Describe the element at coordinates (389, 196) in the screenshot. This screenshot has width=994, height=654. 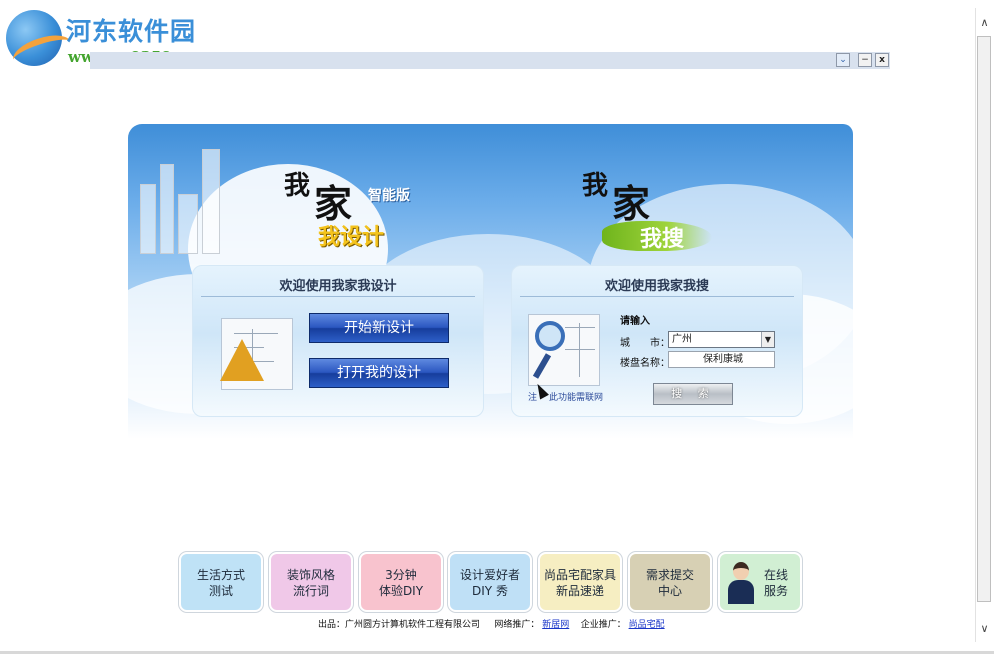
I see `edition-label: 智能版` at that location.